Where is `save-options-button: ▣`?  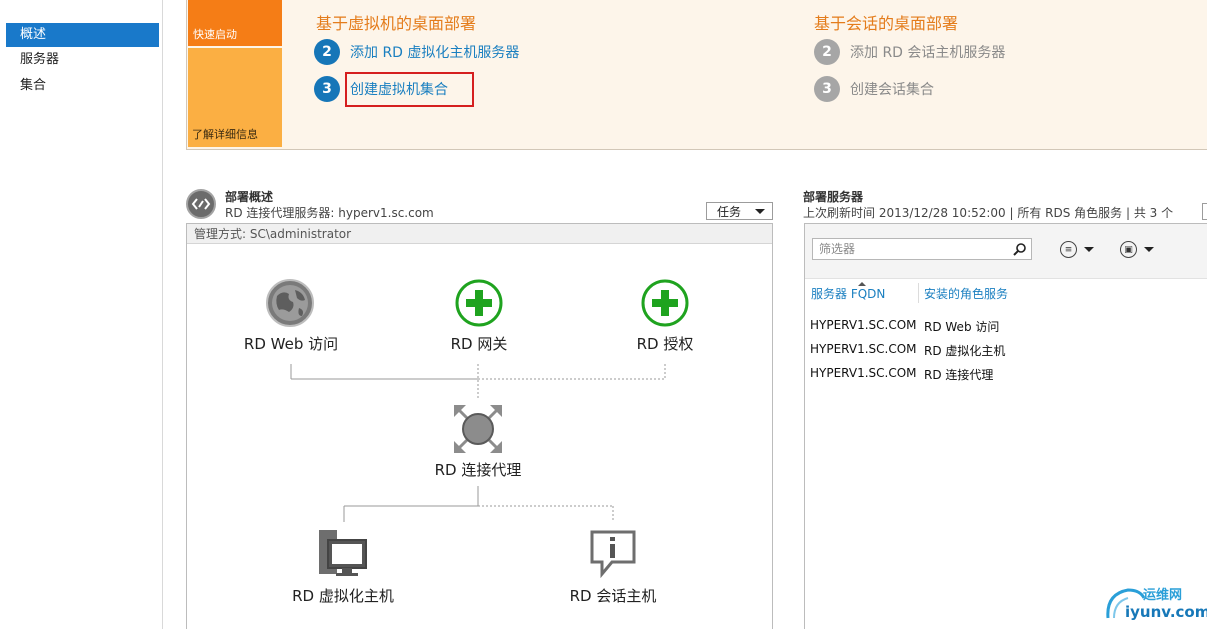
save-options-button: ▣ is located at coordinates (1137, 249).